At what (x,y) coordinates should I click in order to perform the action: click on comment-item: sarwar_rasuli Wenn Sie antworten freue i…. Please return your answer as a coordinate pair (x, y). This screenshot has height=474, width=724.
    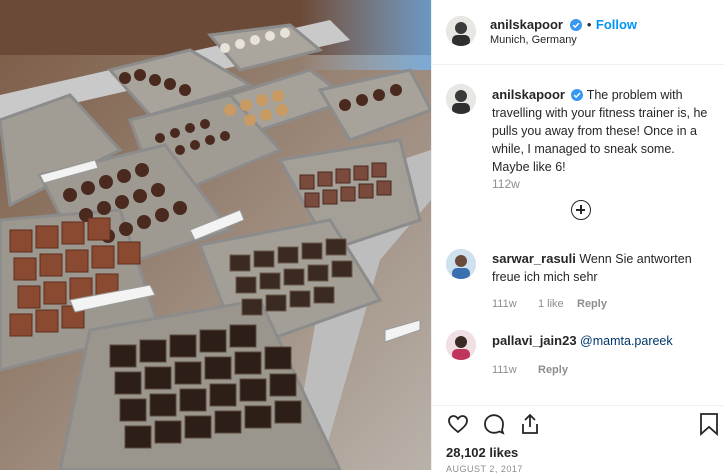
    Looking at the image, I should click on (603, 268).